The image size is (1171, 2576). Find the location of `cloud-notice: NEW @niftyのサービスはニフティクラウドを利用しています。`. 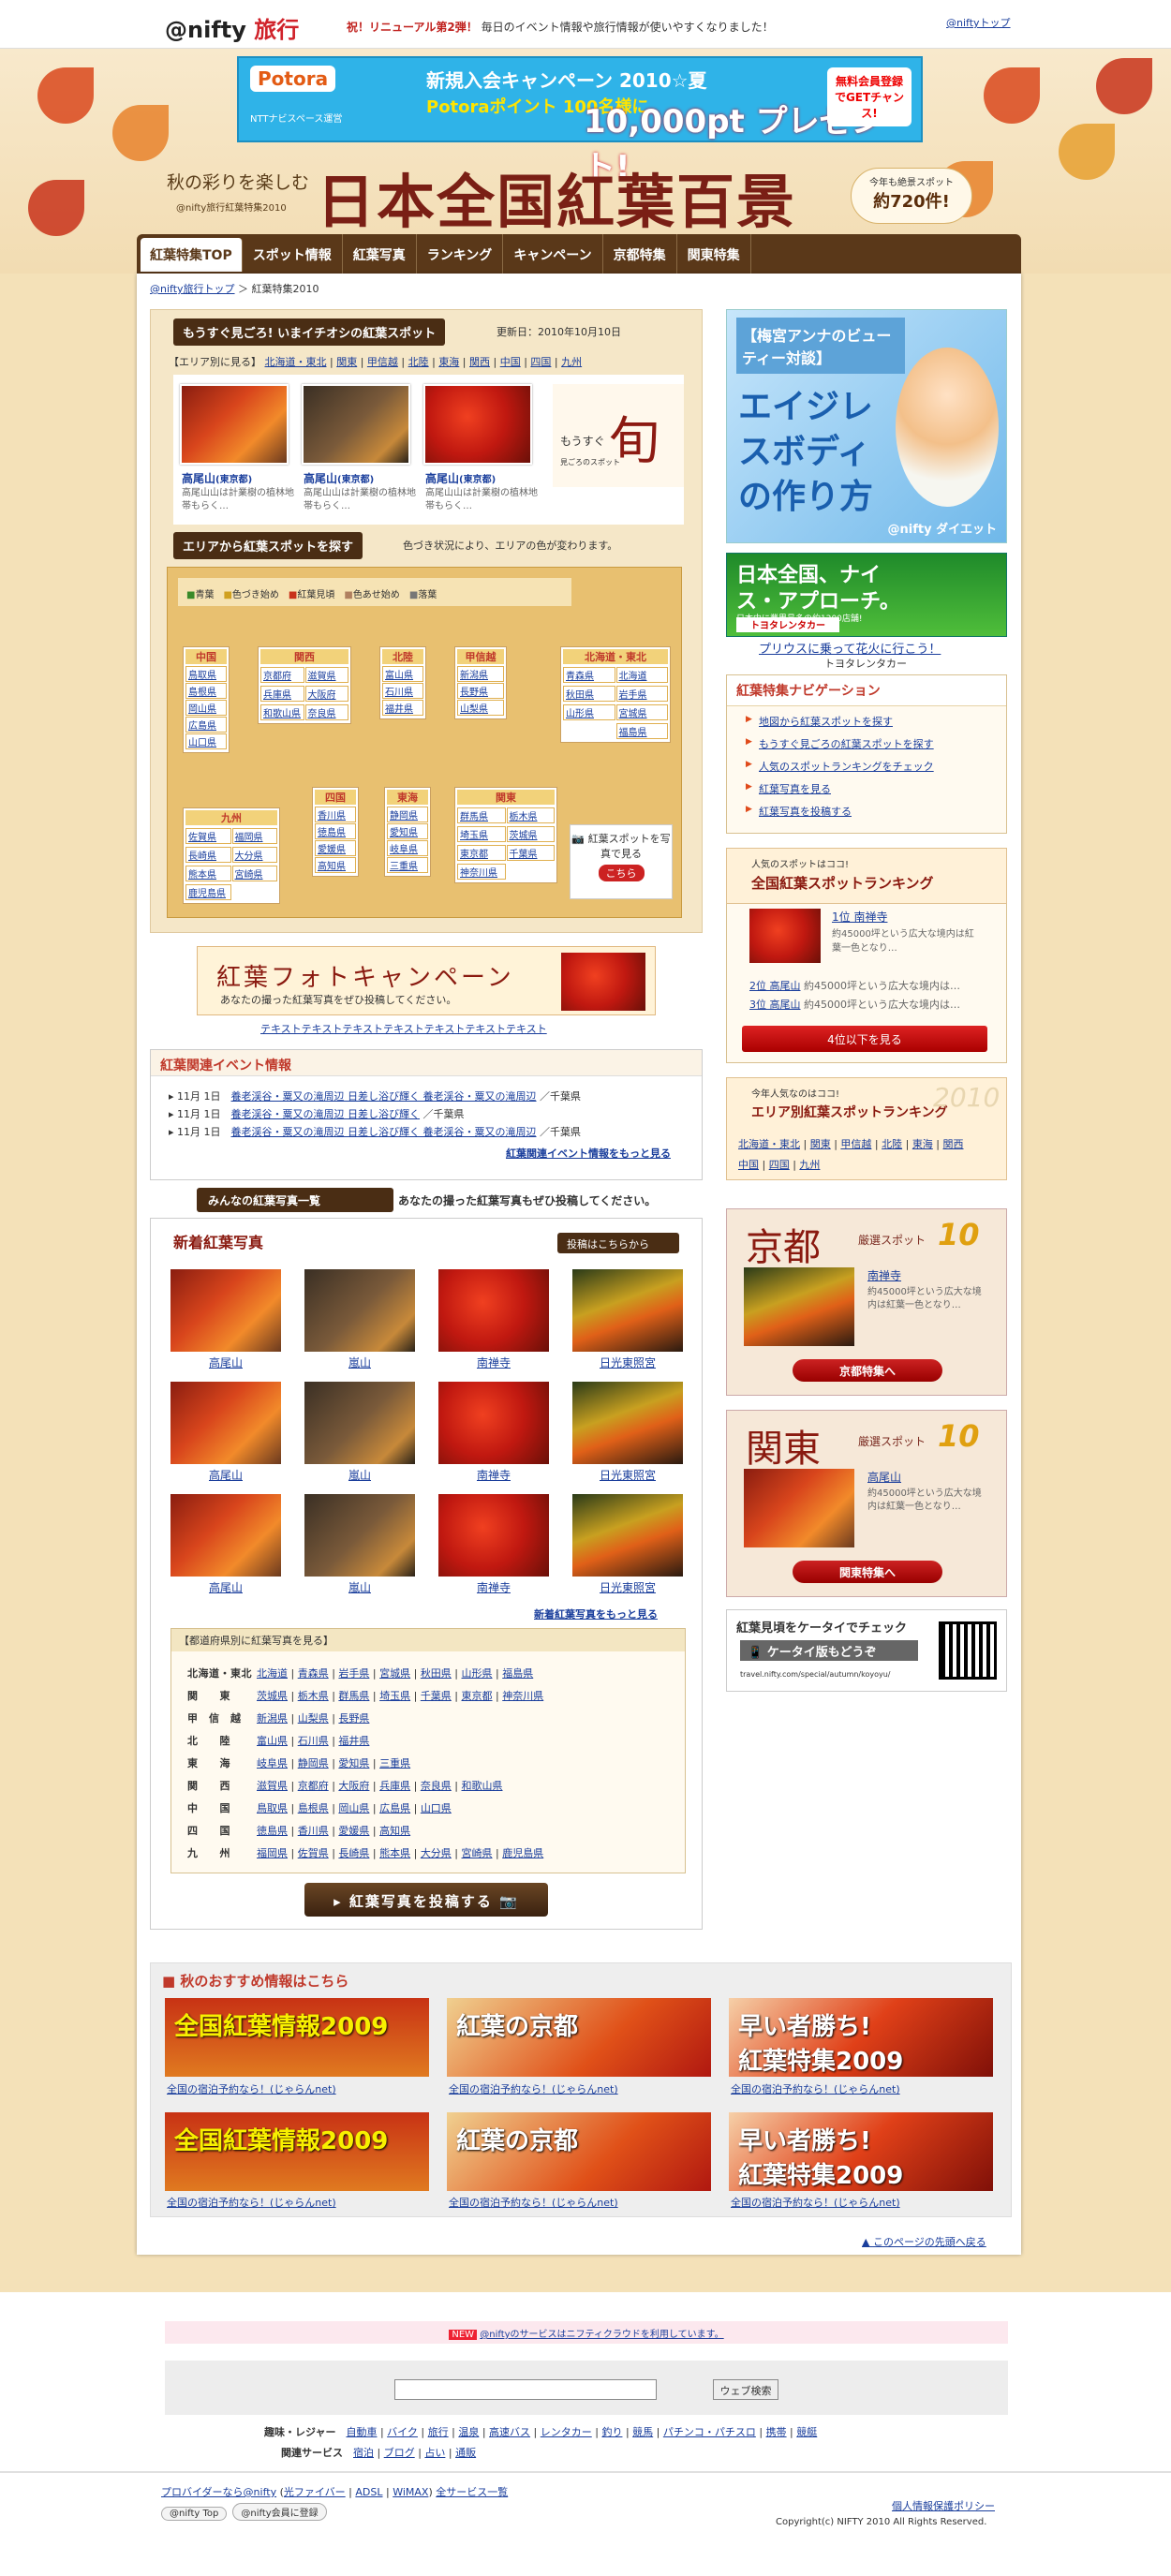

cloud-notice: NEW @niftyのサービスはニフティクラウドを利用しています。 is located at coordinates (586, 2333).